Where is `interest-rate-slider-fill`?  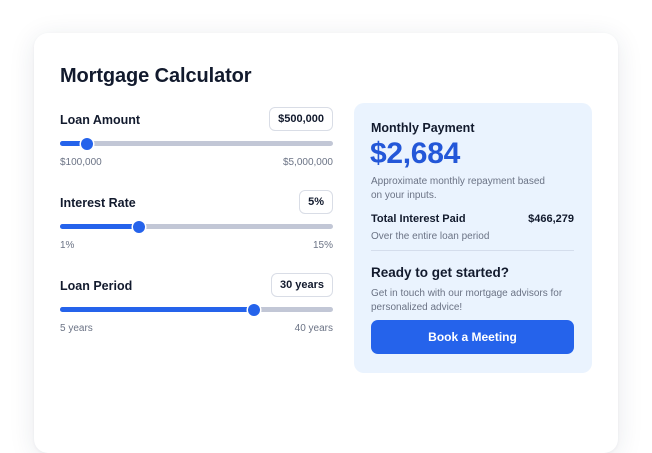 interest-rate-slider-fill is located at coordinates (100, 226).